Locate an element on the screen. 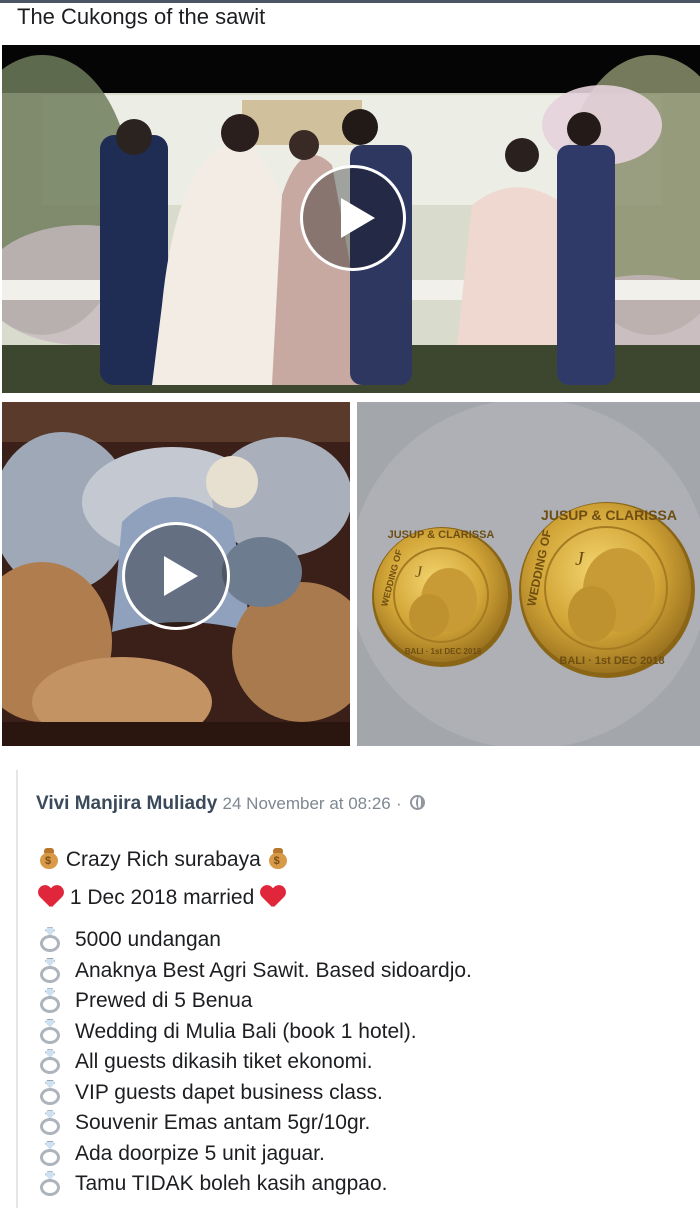 The image size is (700, 1208). list-item-text: Wedding di Mulia Bali (book 1 hotel). is located at coordinates (246, 1031).